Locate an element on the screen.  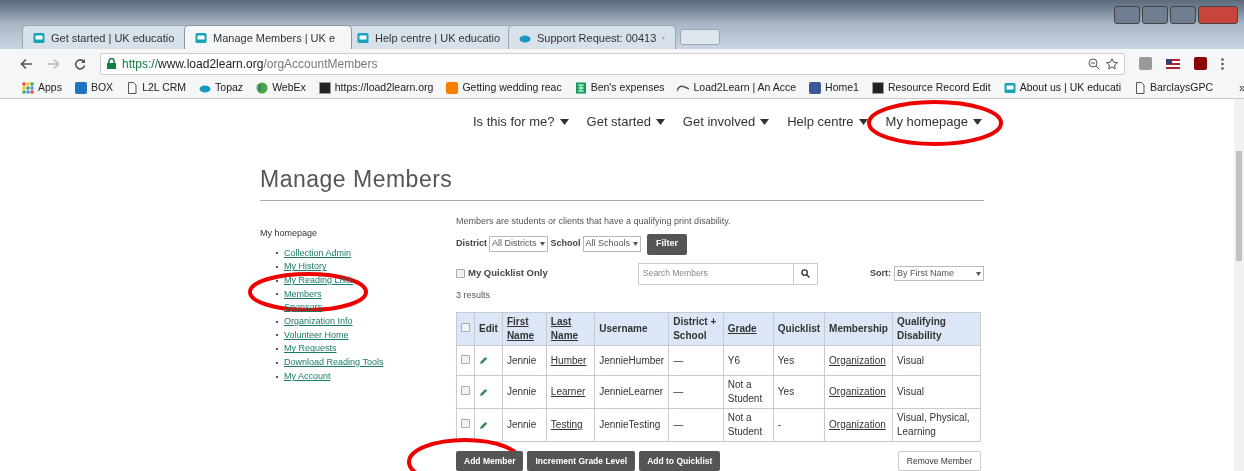
bookmark: Home1 is located at coordinates (834, 88).